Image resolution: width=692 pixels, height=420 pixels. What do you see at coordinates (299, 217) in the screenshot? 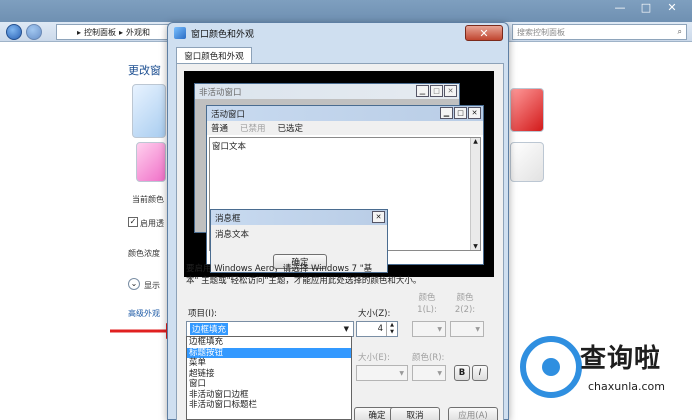
I see `preview-msgbox-titlebar: 消息框 ✕` at bounding box center [299, 217].